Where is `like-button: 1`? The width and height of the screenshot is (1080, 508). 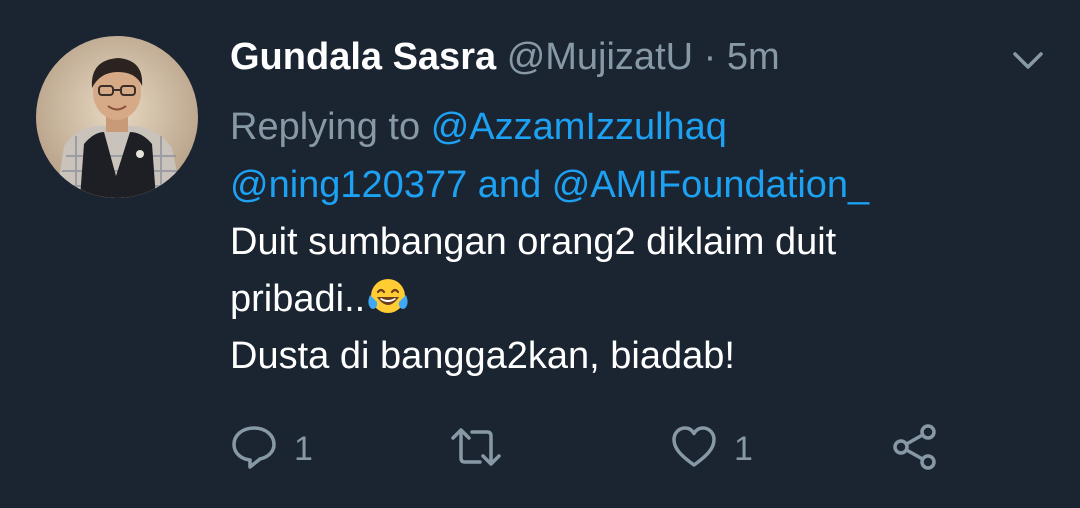
like-button: 1 is located at coordinates (711, 449).